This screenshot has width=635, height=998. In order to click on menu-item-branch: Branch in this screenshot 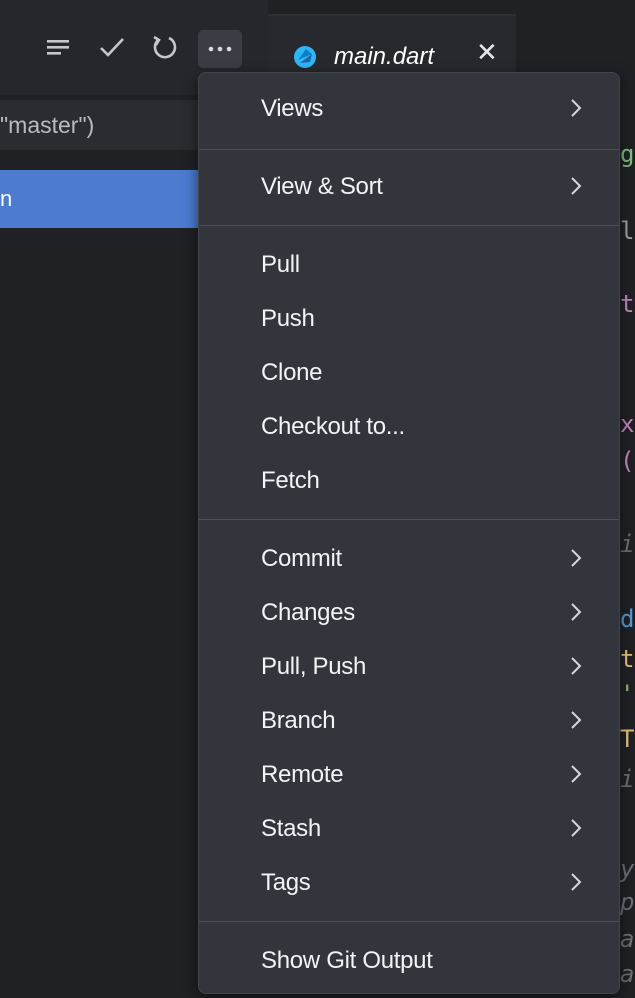, I will do `click(409, 722)`.